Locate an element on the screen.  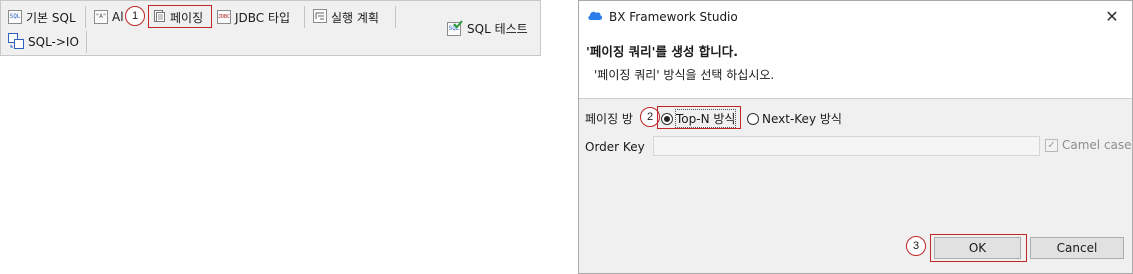
camel-case-label: Camel case is located at coordinates (1097, 145).